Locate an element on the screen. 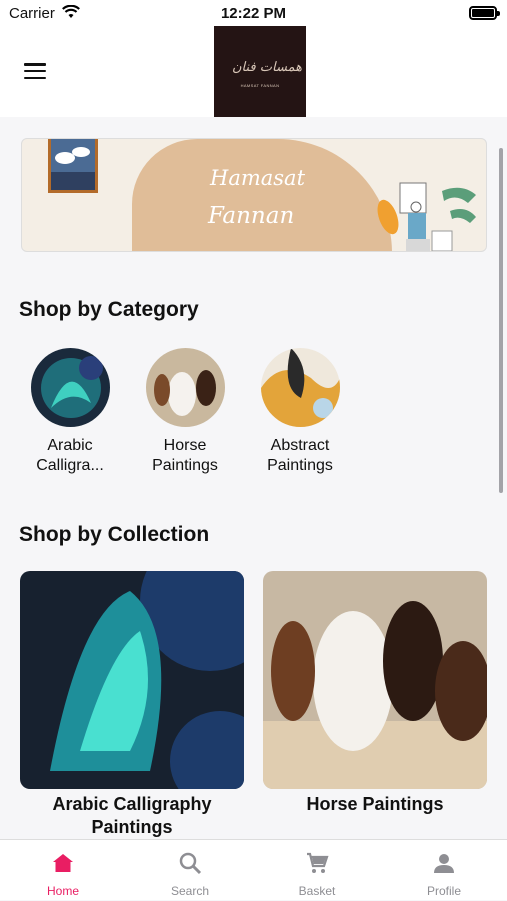 The image size is (507, 901). status-bar: Carrier 12:22 PM is located at coordinates (253, 13).